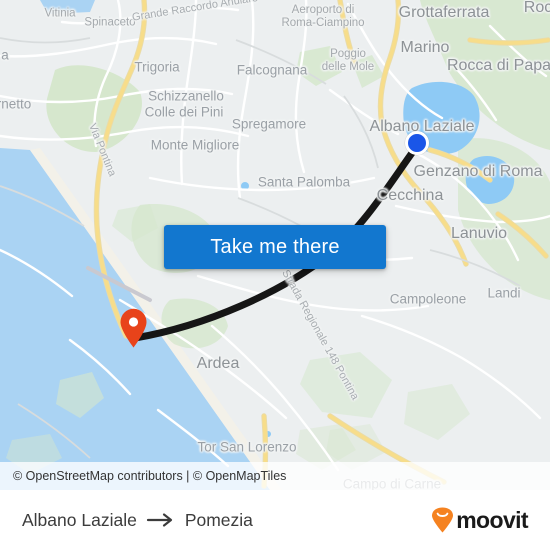 This screenshot has height=550, width=550. Describe the element at coordinates (79, 519) in the screenshot. I see `origin-label: Albano Laziale` at that location.